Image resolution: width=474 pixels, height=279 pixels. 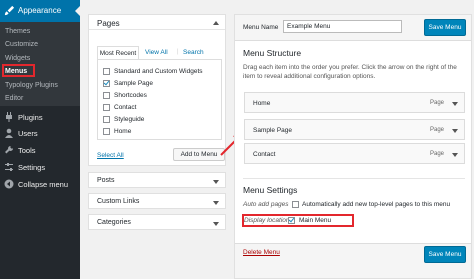 What do you see at coordinates (9, 149) in the screenshot?
I see `wrench-icon` at bounding box center [9, 149].